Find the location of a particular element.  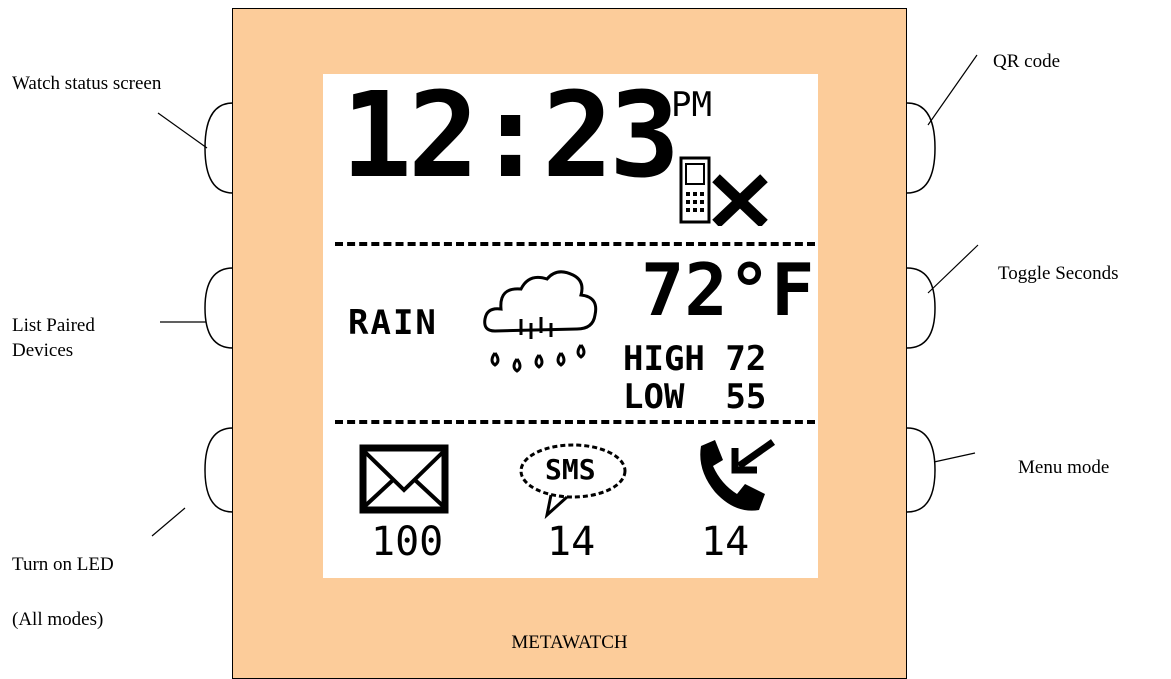

right-top-button is located at coordinates (921, 148).